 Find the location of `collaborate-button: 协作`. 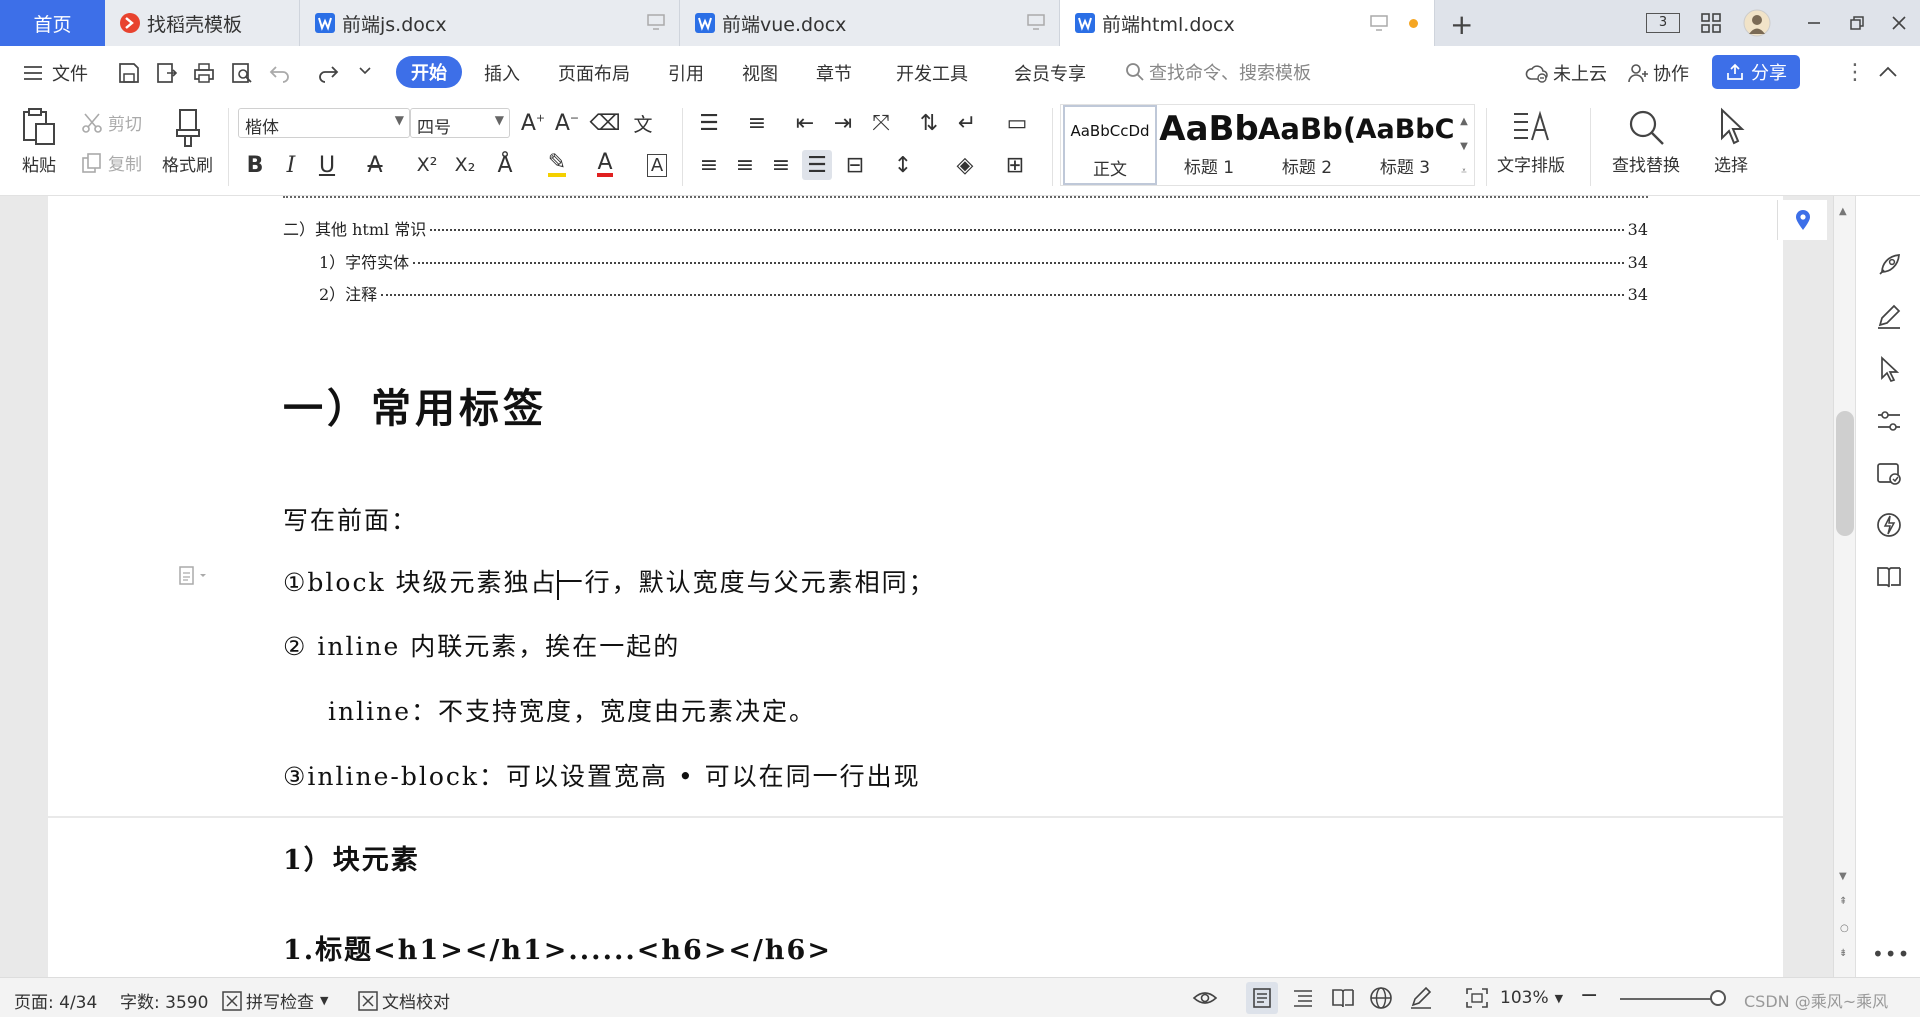

collaborate-button: 协作 is located at coordinates (1658, 73).